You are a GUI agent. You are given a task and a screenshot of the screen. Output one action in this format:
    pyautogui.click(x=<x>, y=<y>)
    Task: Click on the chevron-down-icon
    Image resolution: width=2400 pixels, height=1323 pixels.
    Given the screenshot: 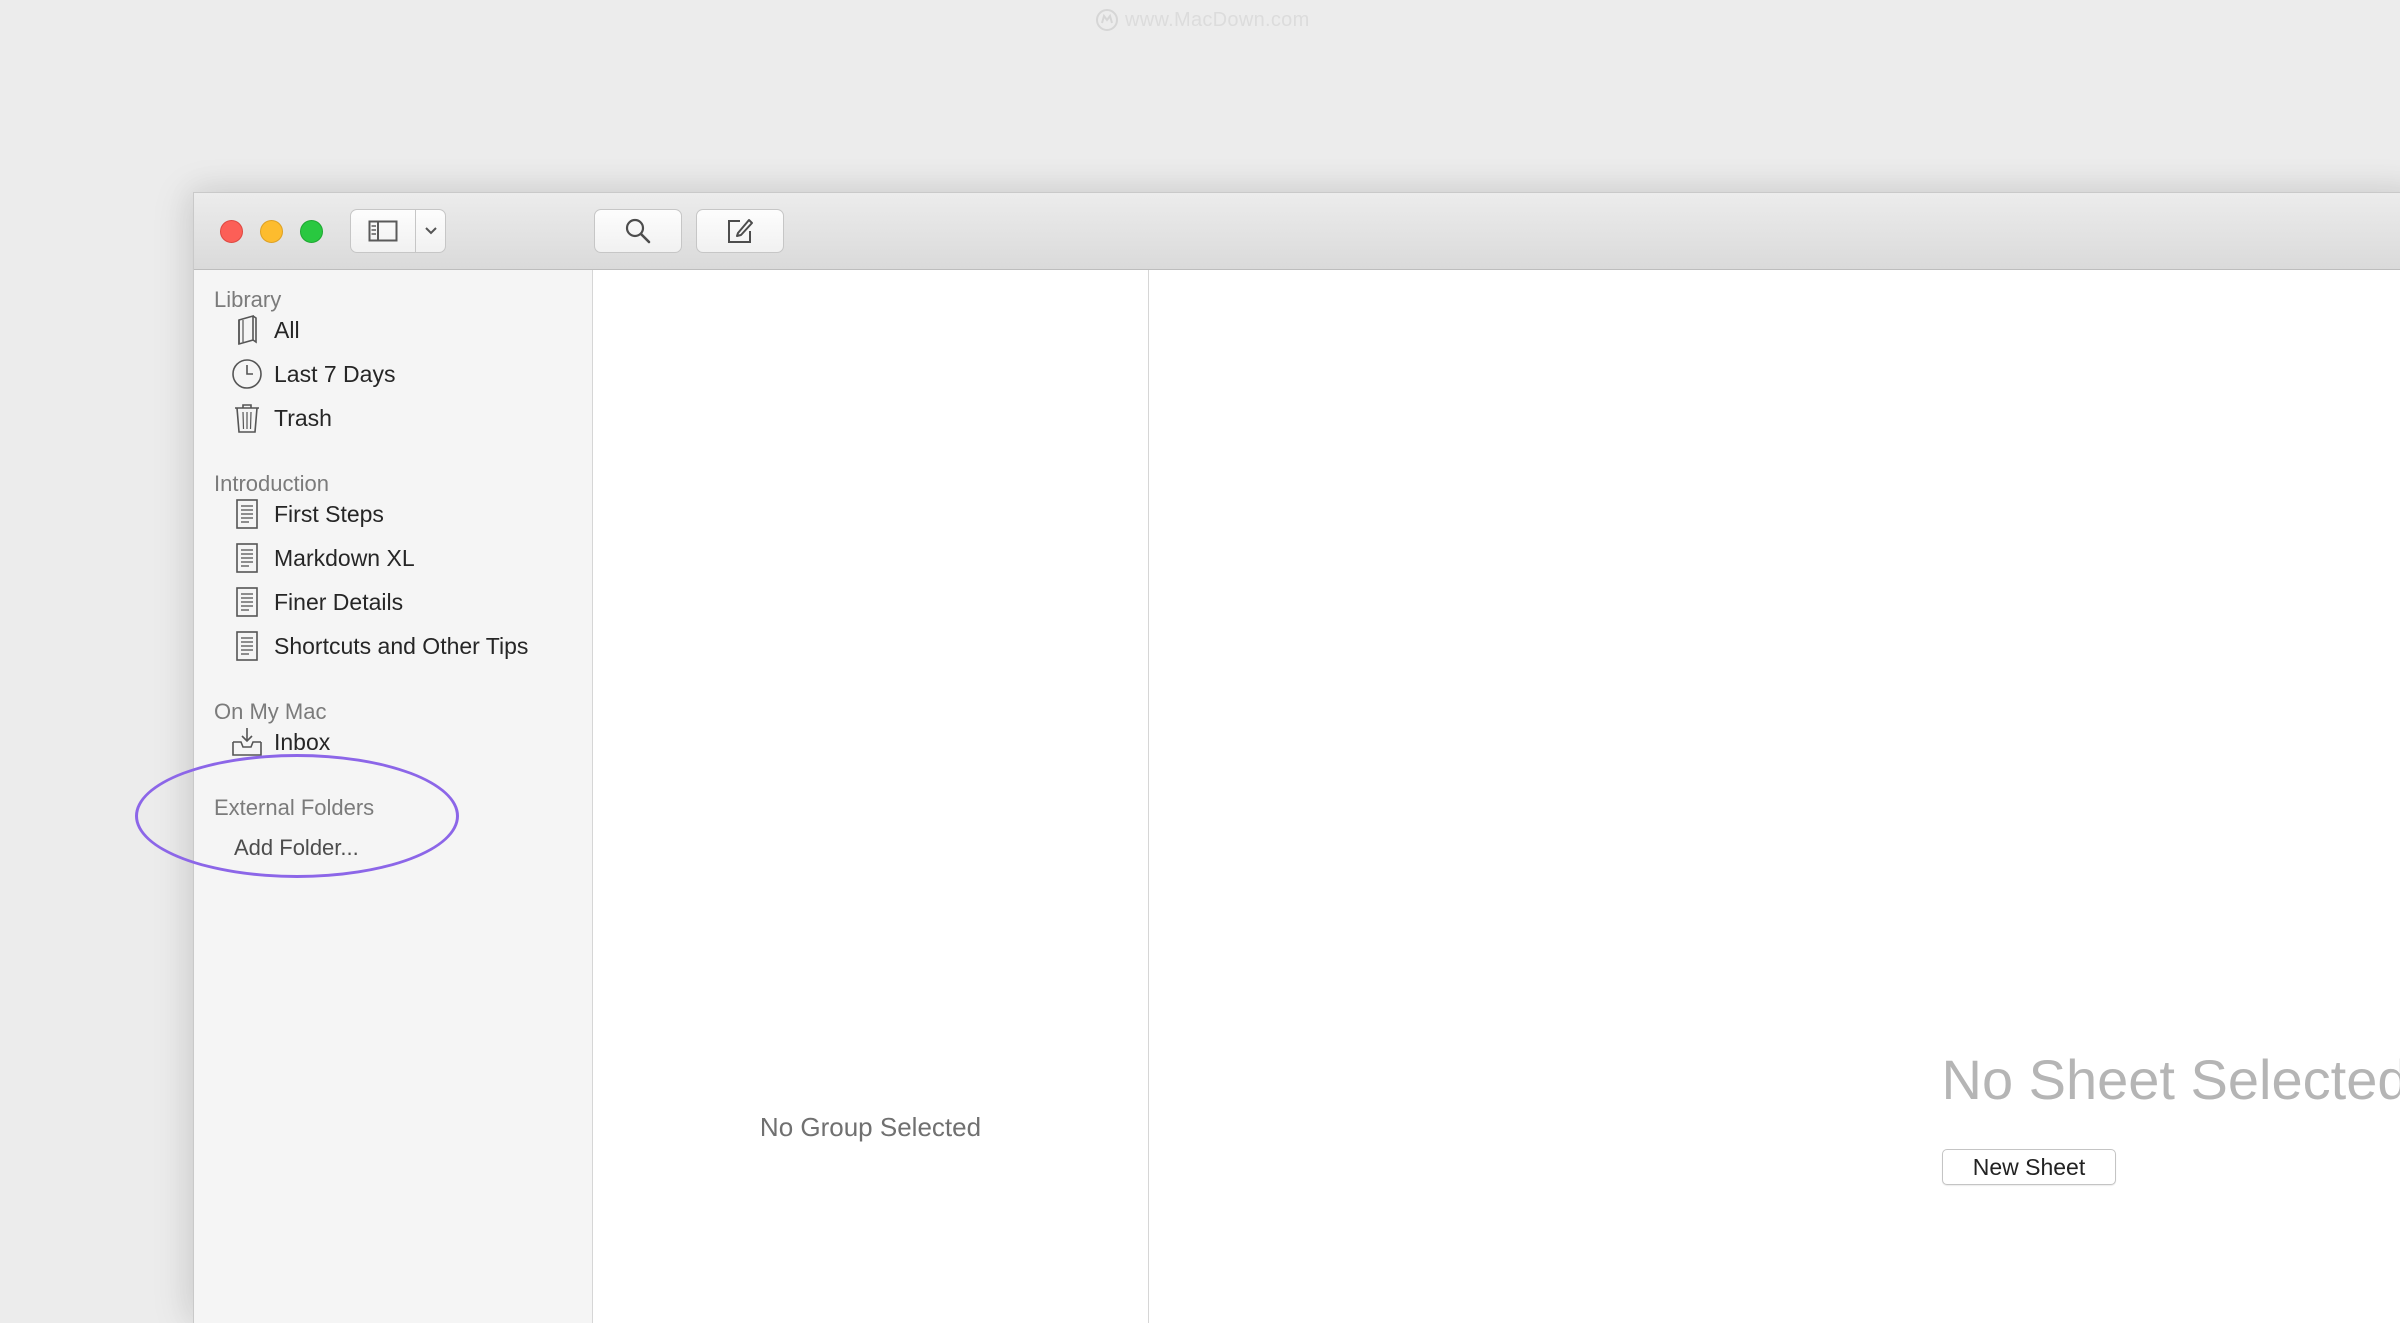 What is the action you would take?
    pyautogui.click(x=430, y=231)
    